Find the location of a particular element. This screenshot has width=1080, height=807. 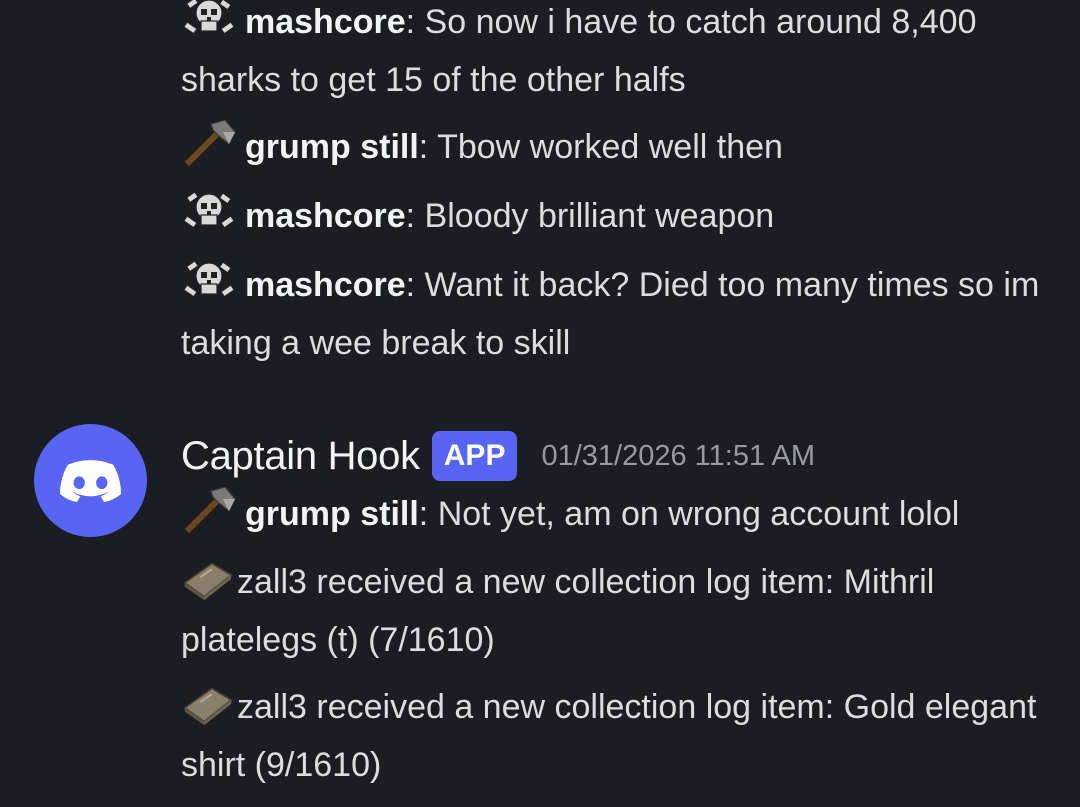

chat-message: mashcore: Bloody brilliant weapon is located at coordinates (621, 216).